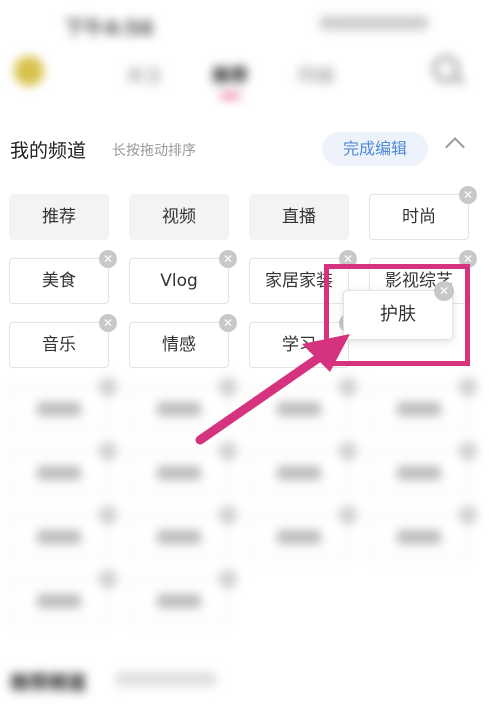  What do you see at coordinates (166, 679) in the screenshot?
I see `recommended-channels-hint` at bounding box center [166, 679].